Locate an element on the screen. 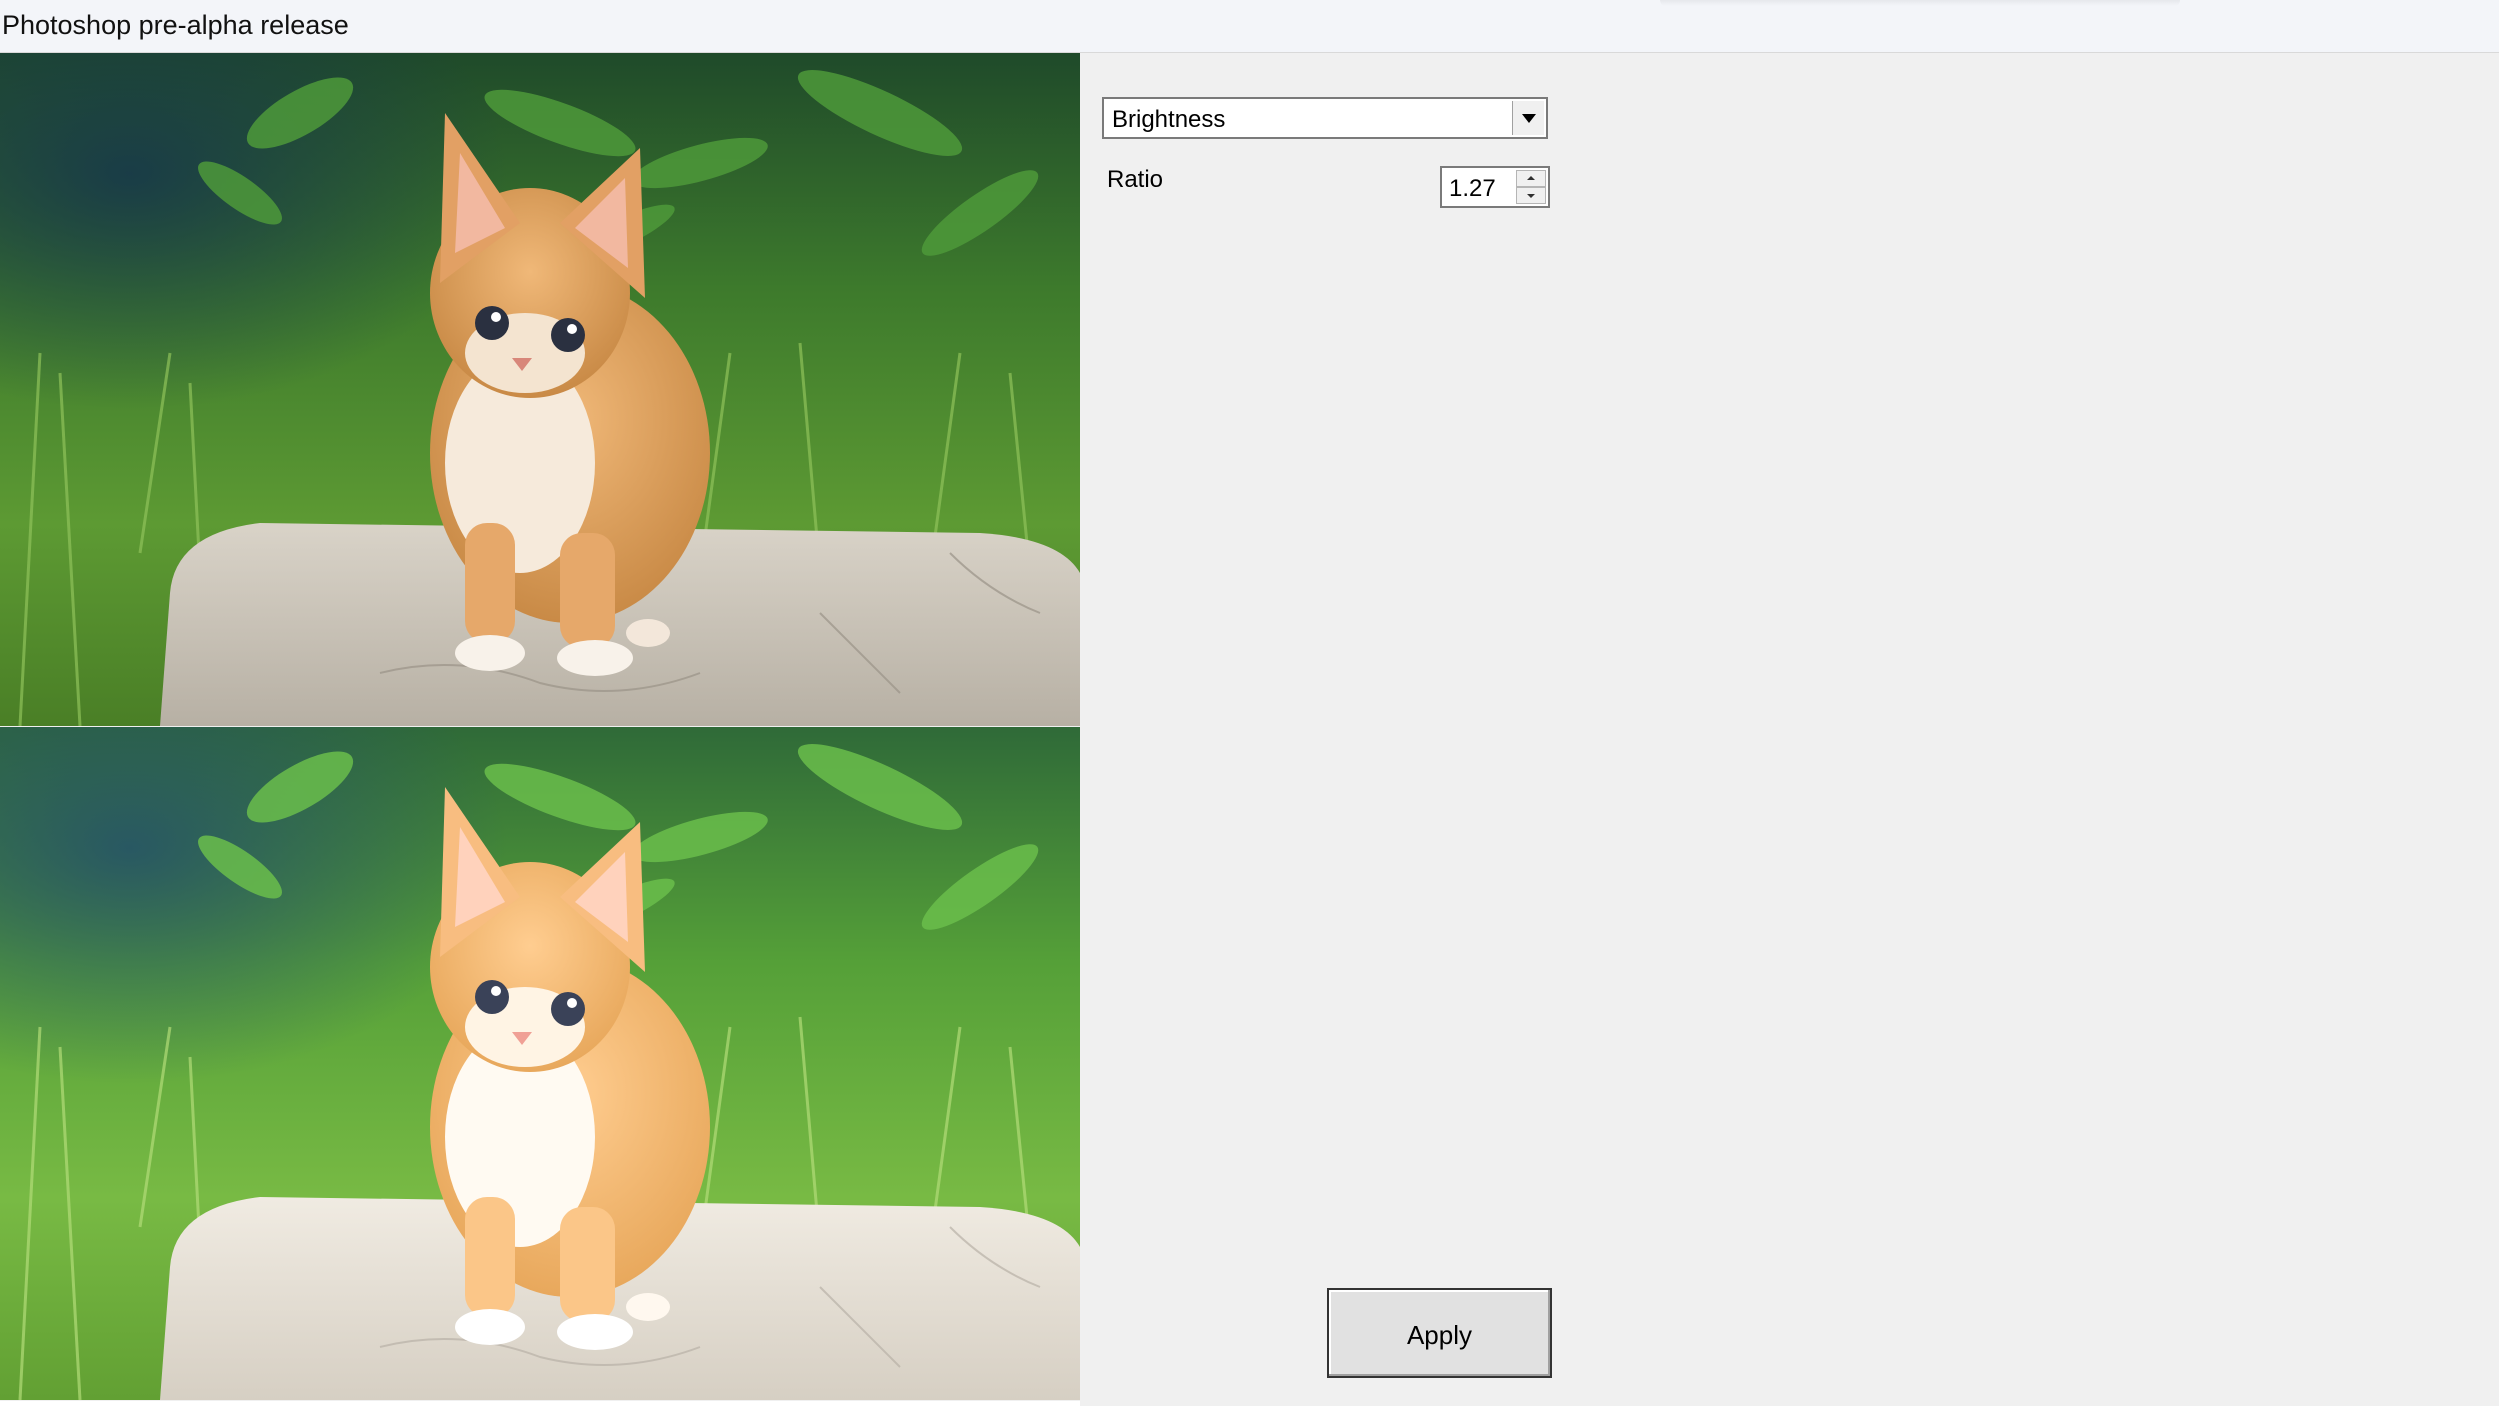 The width and height of the screenshot is (2499, 1406). arrow-down-icon is located at coordinates (1531, 196).